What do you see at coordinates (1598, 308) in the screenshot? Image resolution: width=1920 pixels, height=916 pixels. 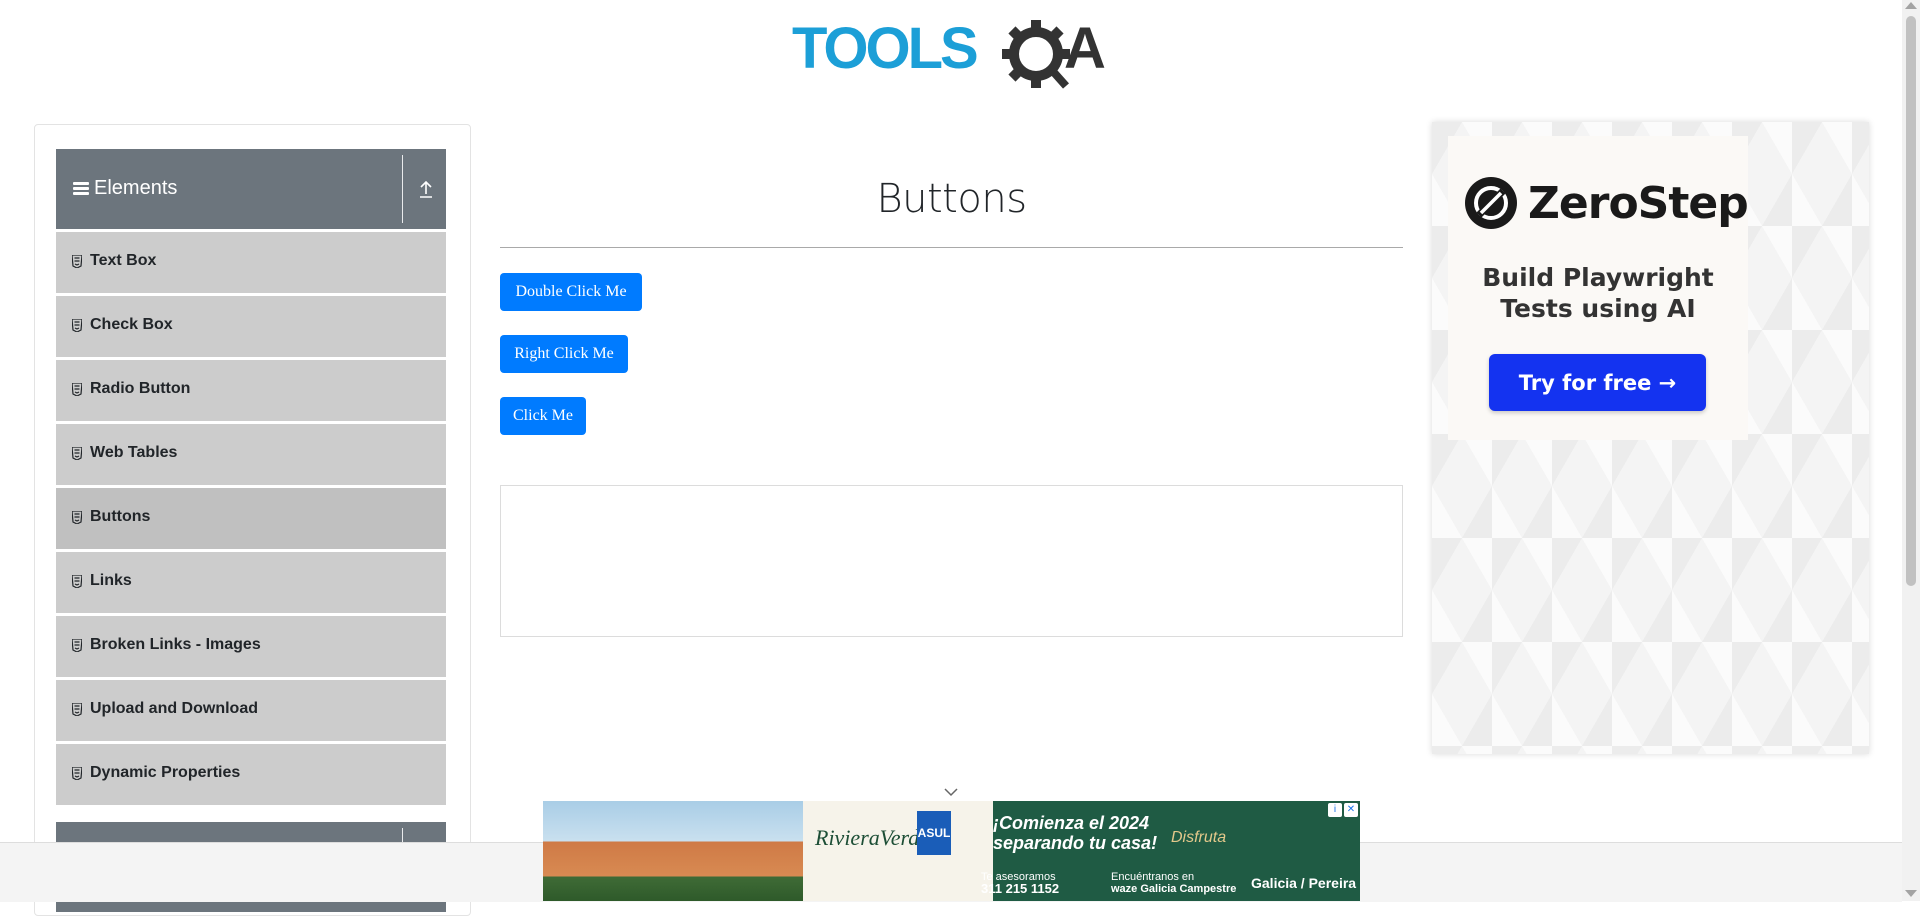 I see `ad-tagline-line2: Tests using AI` at bounding box center [1598, 308].